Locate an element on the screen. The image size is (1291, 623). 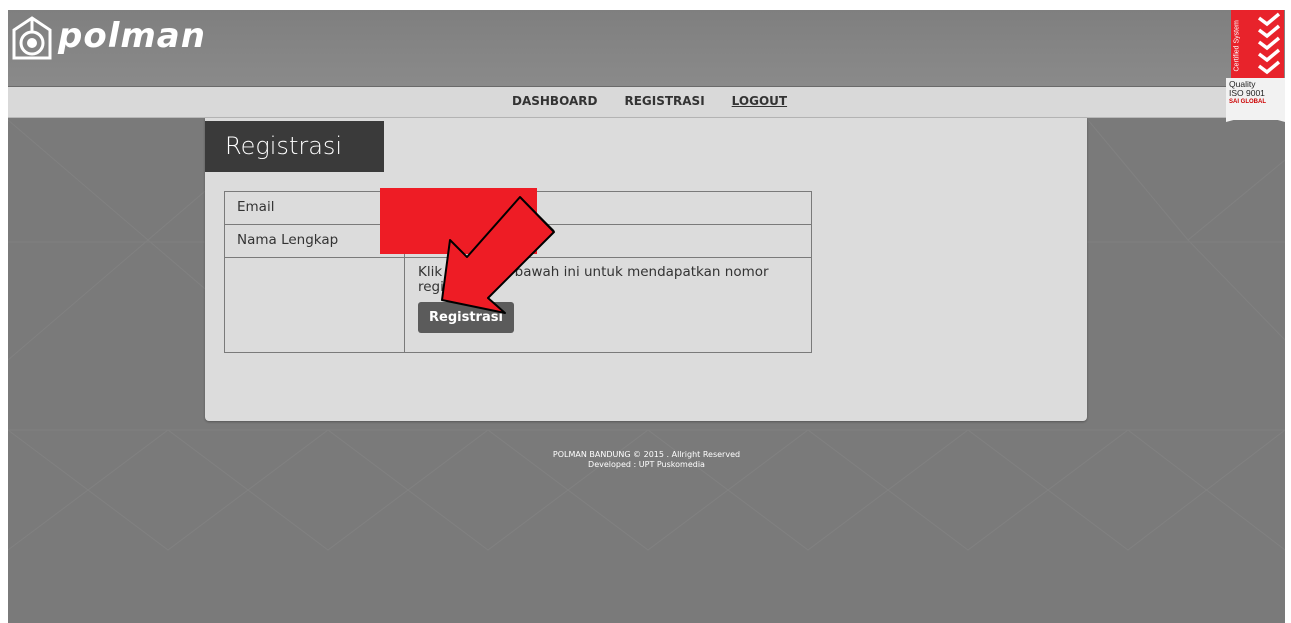
iso-standard: ISO 9001 is located at coordinates (1247, 93).